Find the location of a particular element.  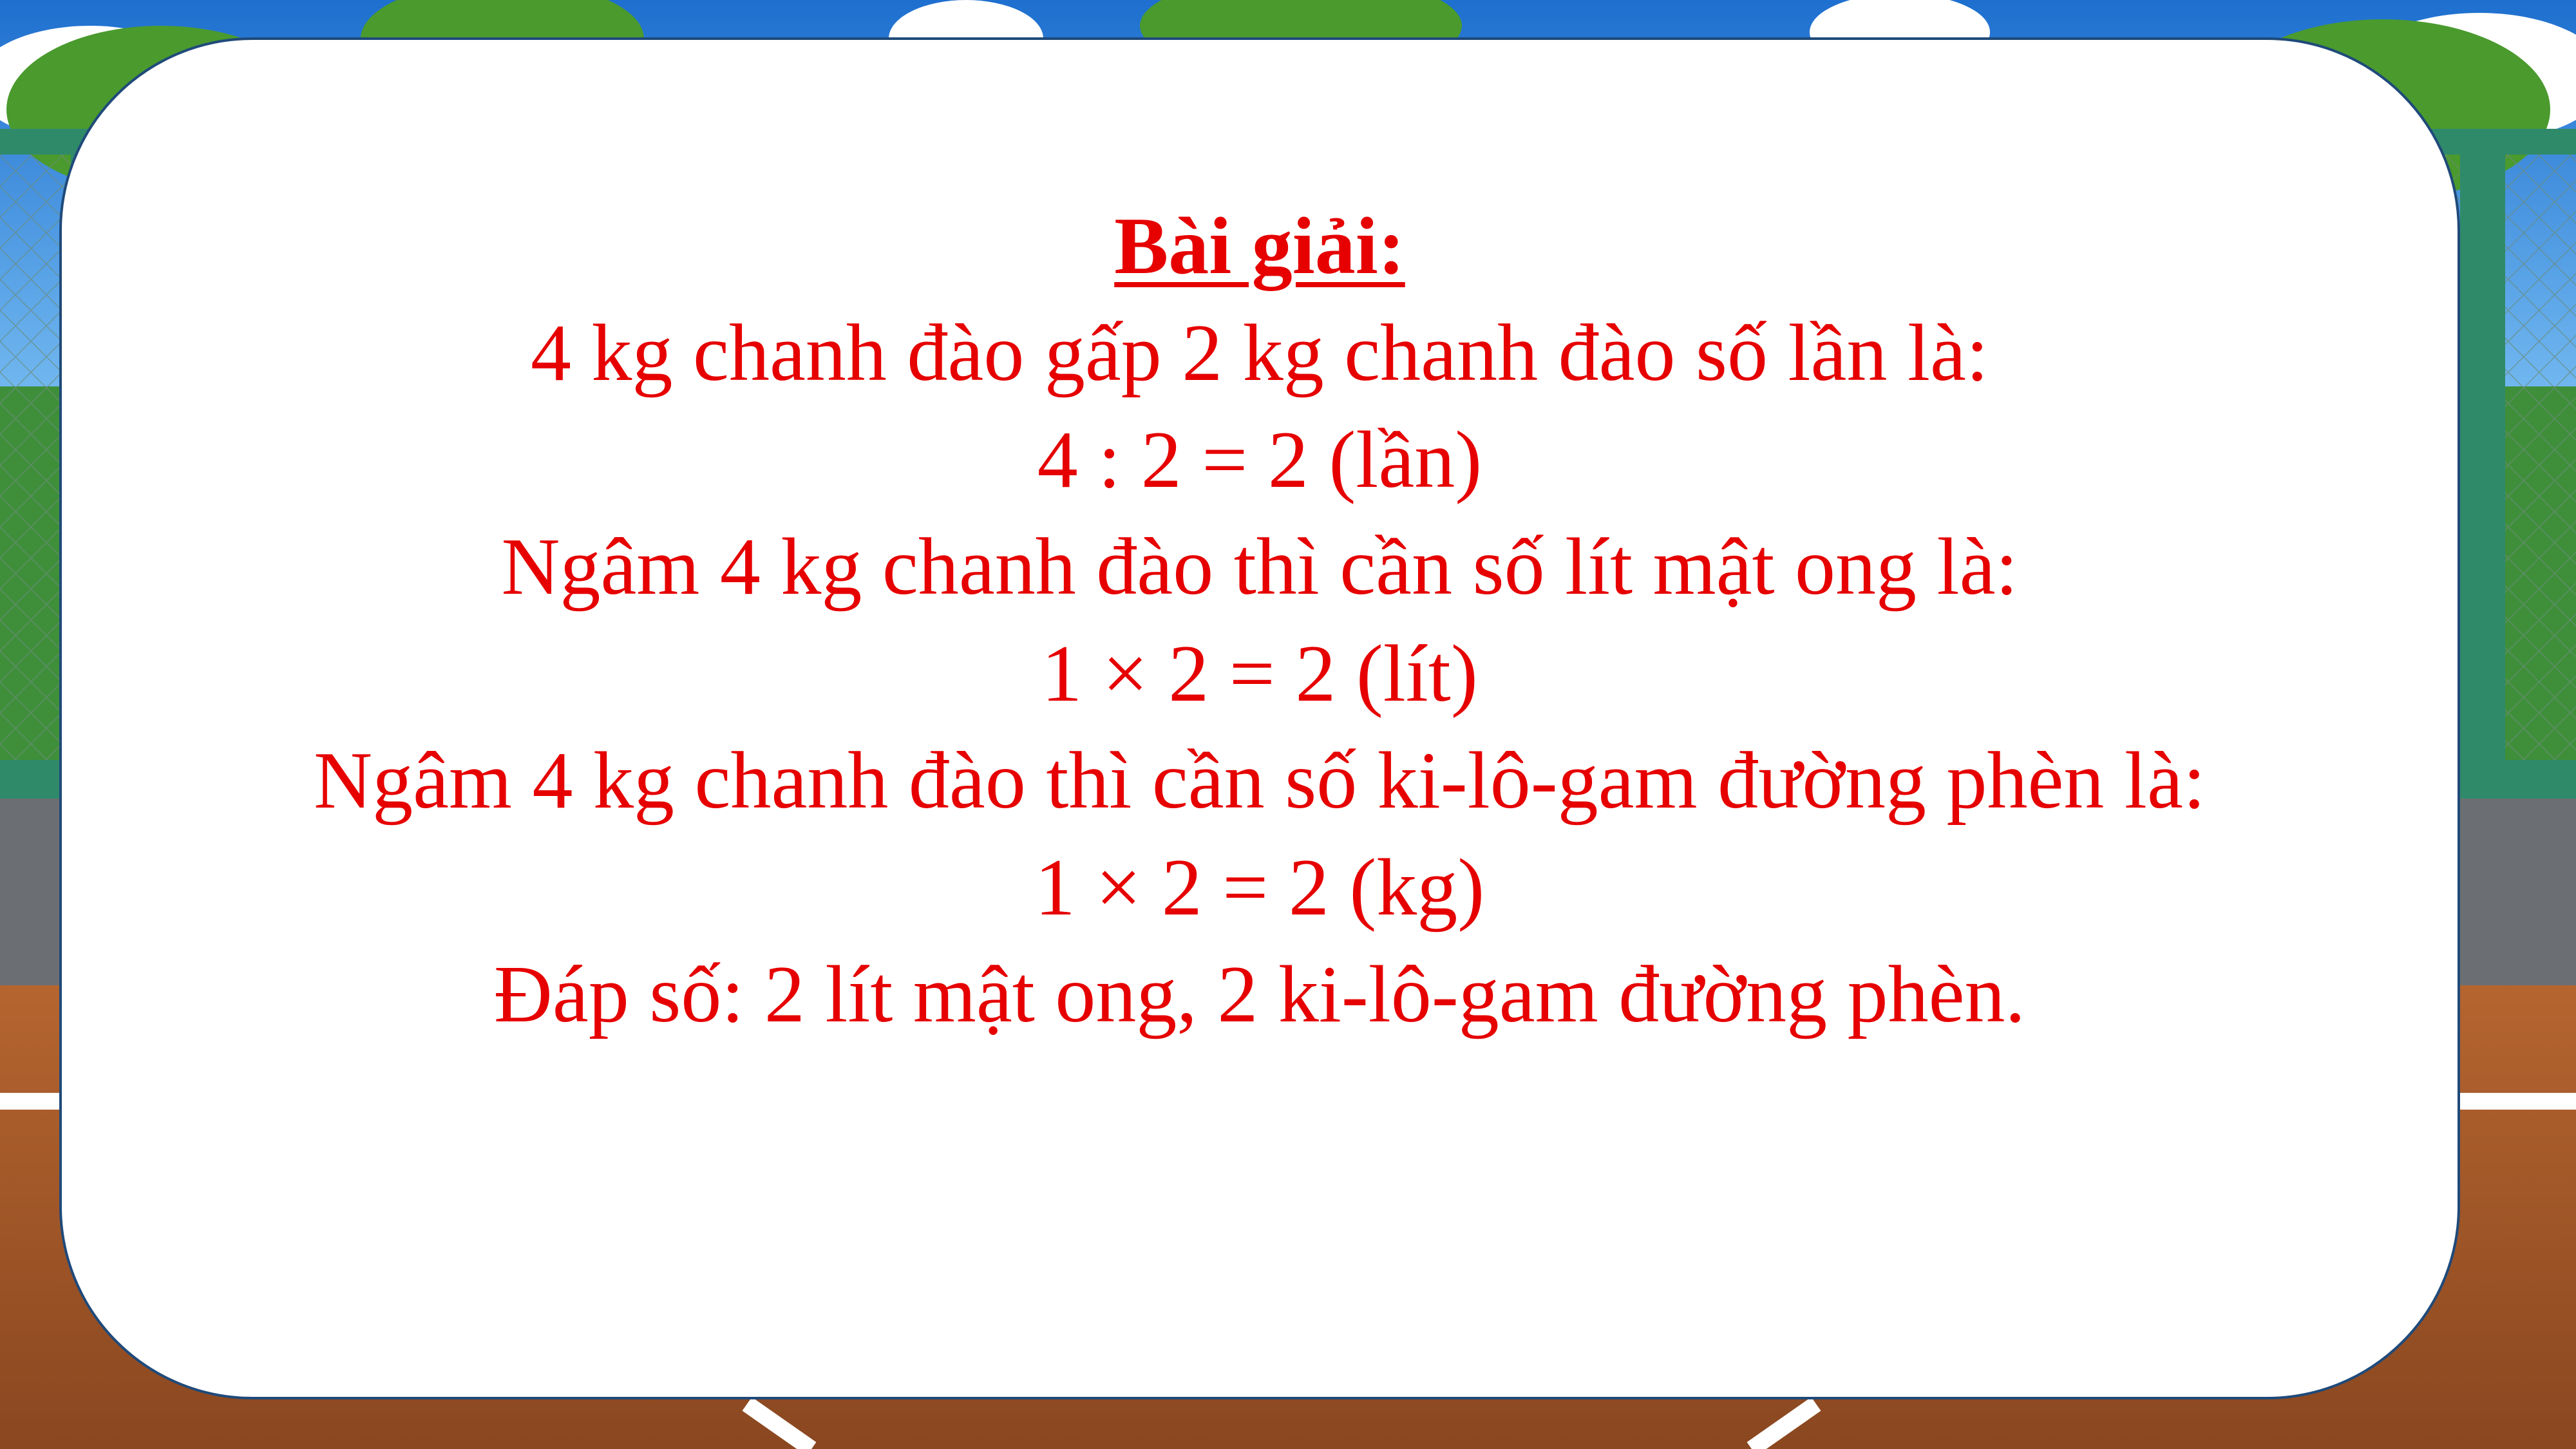

solution-heading: Bài giải: is located at coordinates (1259, 247).